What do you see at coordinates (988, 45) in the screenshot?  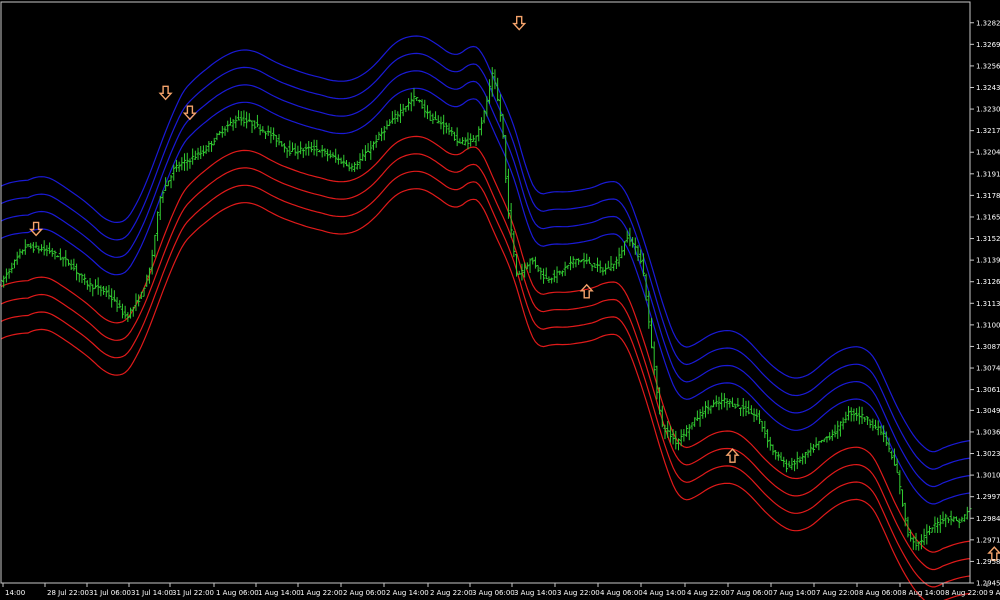 I see `y-tick-label: 1.32695` at bounding box center [988, 45].